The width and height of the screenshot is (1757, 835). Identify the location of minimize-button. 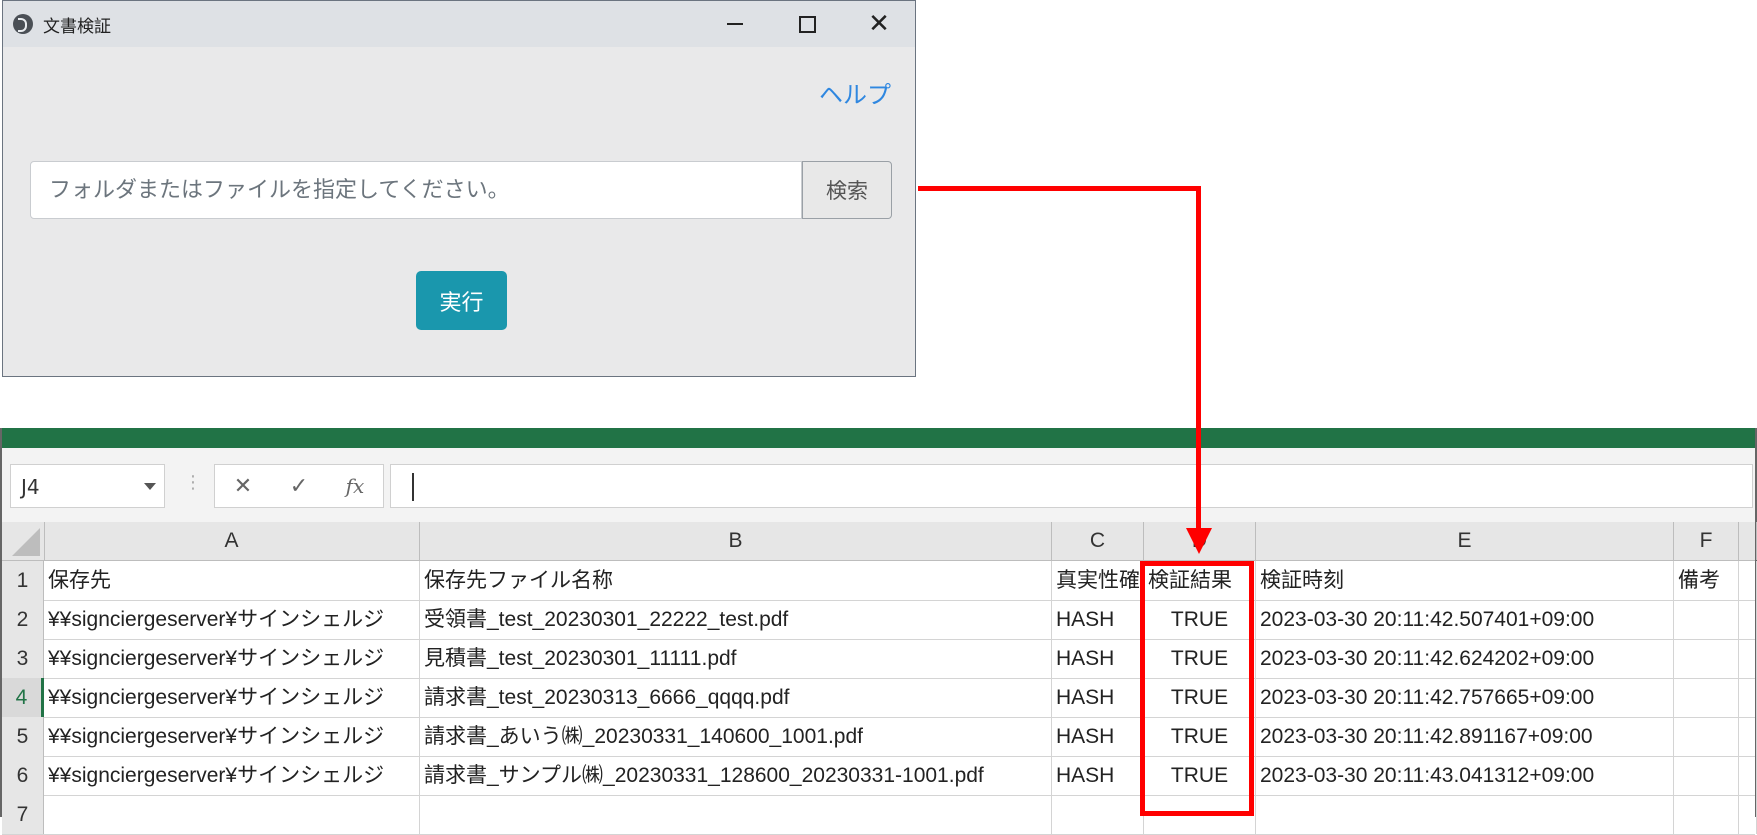
(735, 24).